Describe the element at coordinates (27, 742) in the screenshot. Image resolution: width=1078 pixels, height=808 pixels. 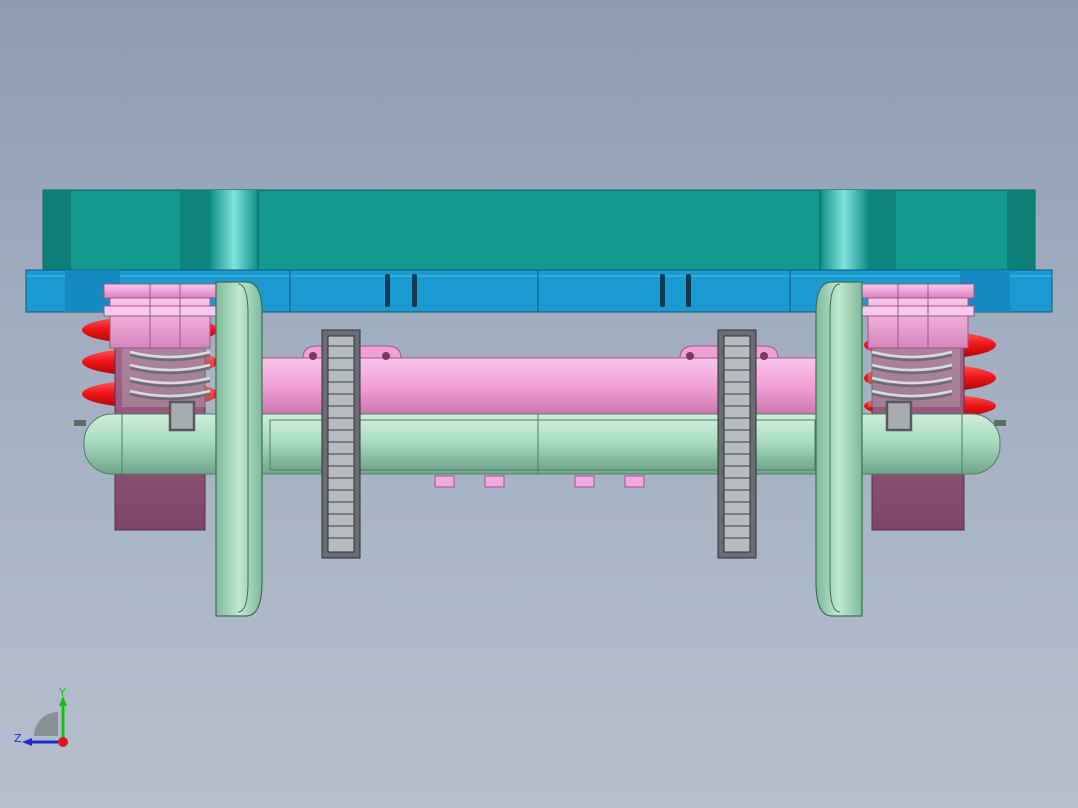
I see `z-axis-arrowhead` at that location.